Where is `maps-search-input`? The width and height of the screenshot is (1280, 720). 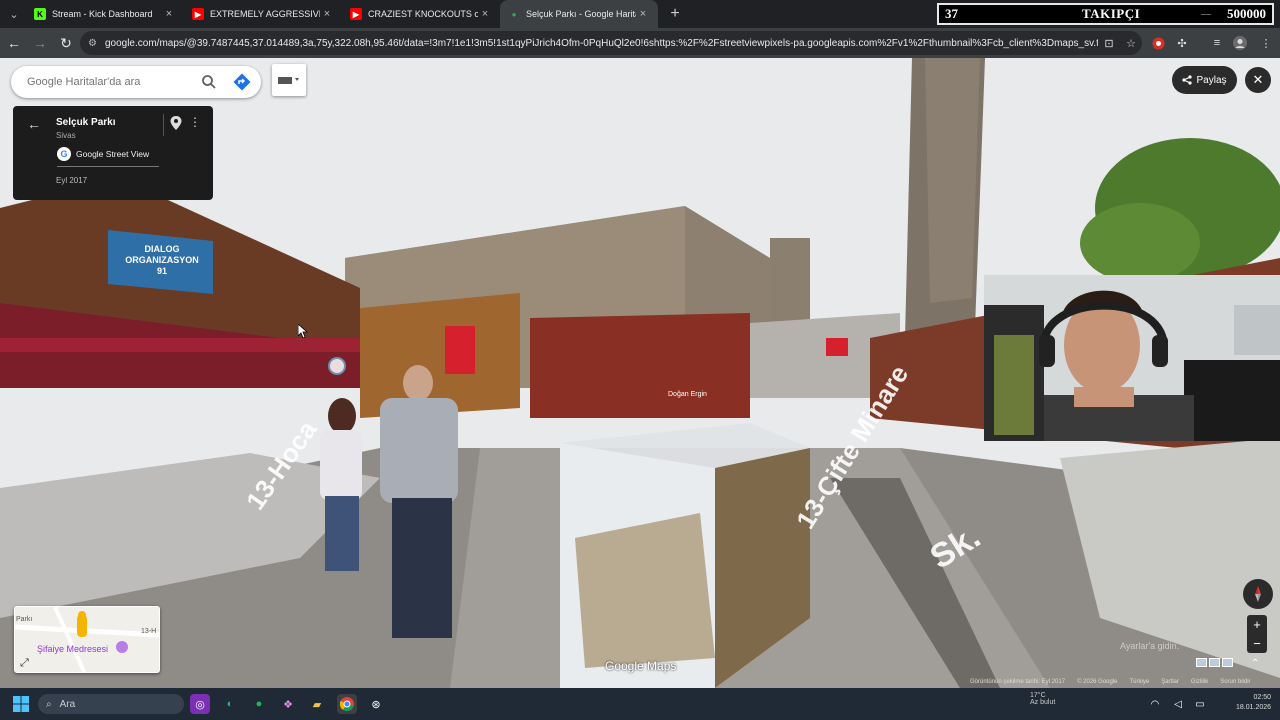
maps-search-input is located at coordinates (109, 82).